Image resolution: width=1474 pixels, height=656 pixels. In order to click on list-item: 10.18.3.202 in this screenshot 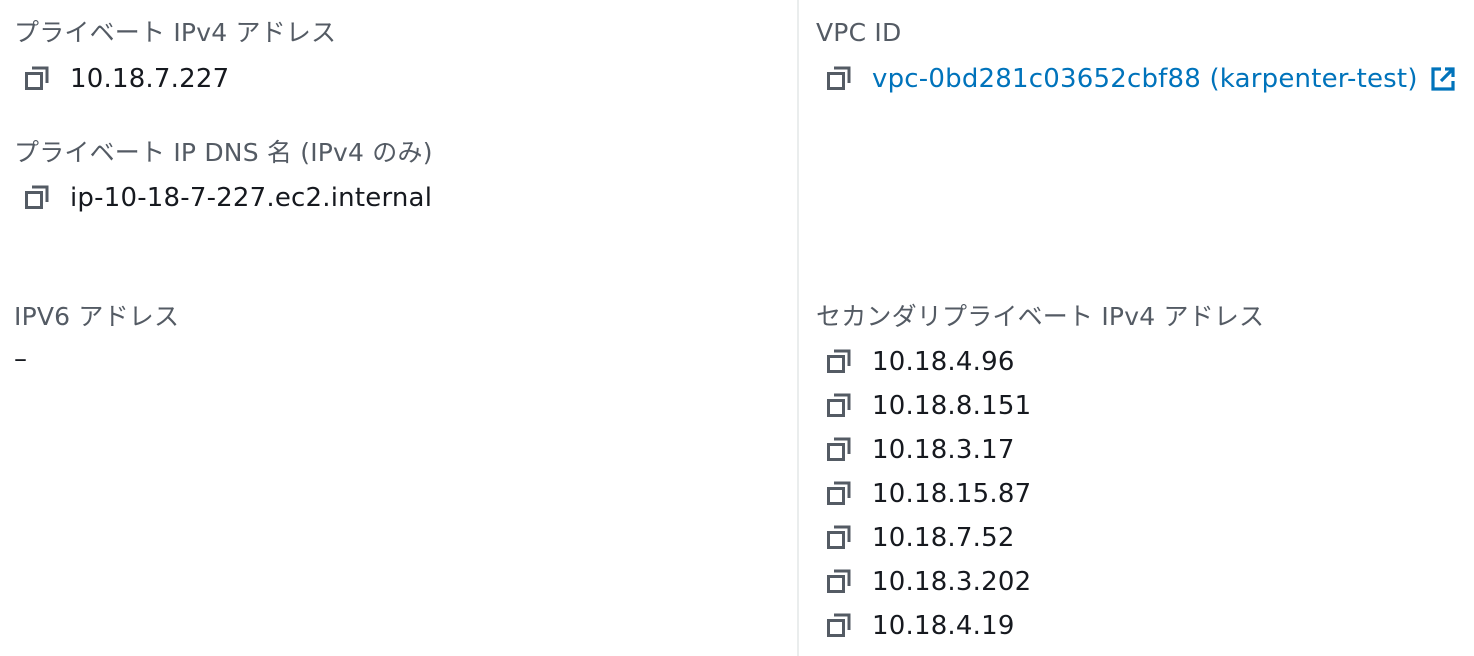, I will do `click(927, 582)`.